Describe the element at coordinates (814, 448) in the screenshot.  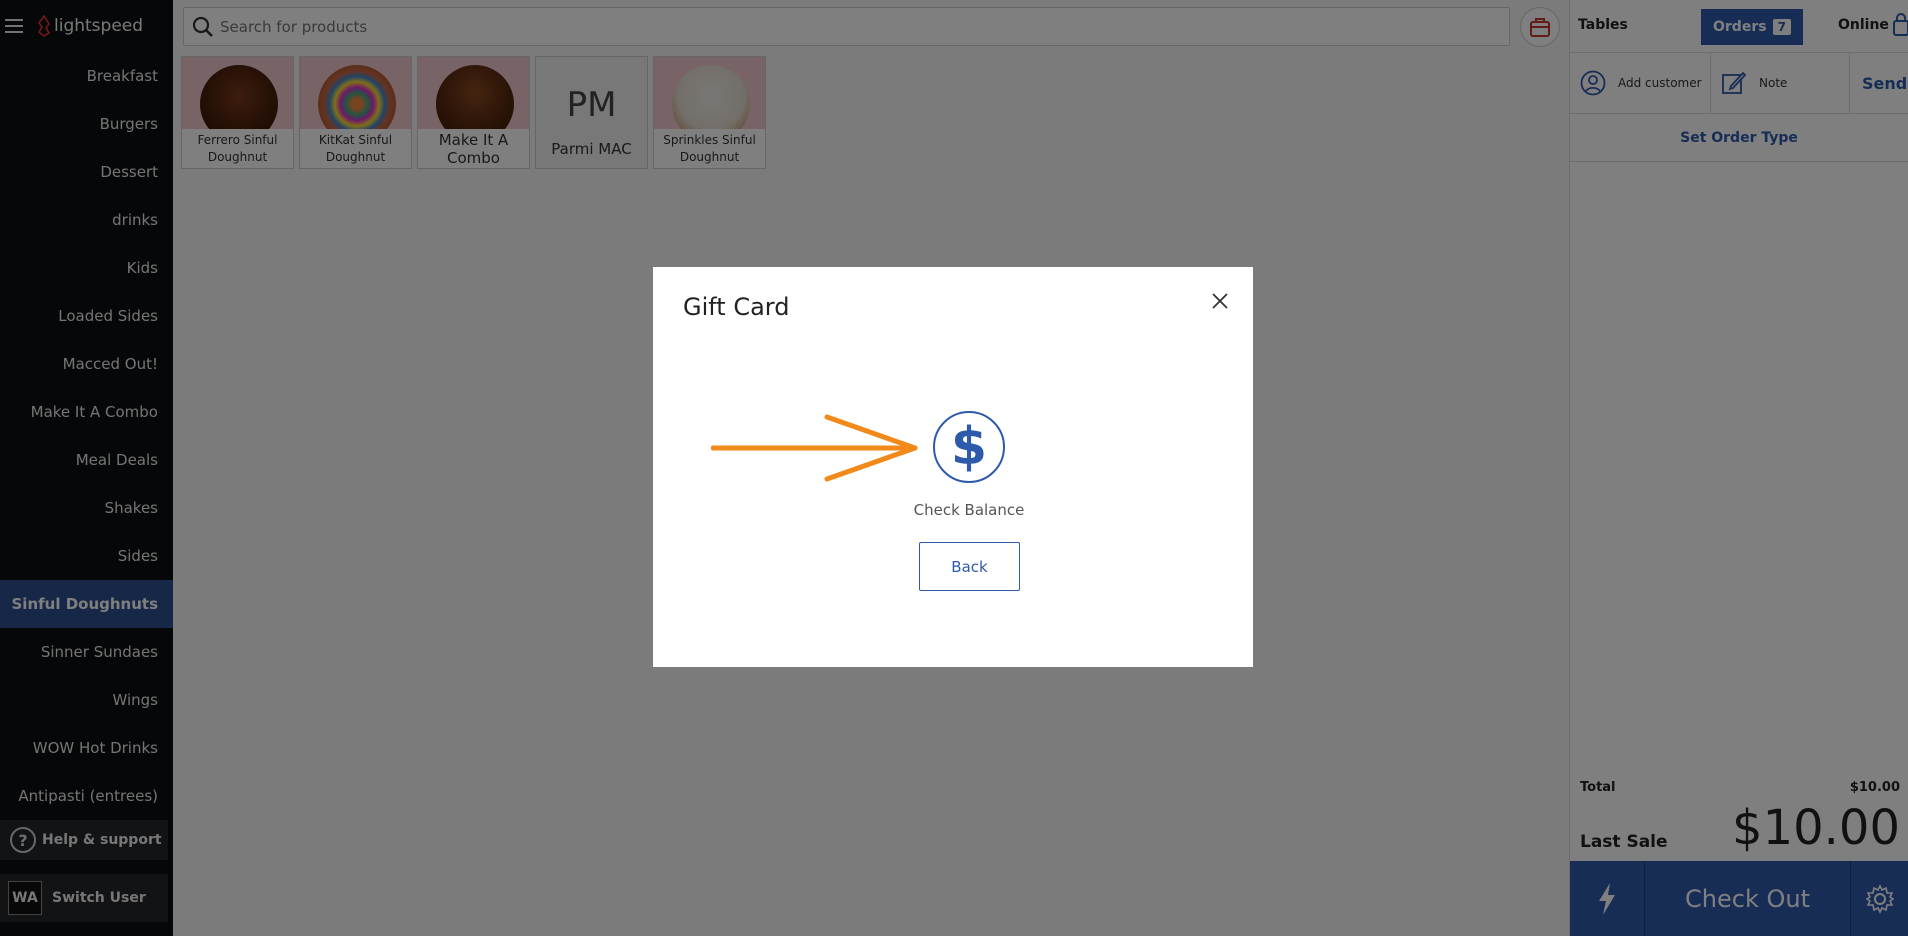
I see `arrow-annotation-icon` at that location.